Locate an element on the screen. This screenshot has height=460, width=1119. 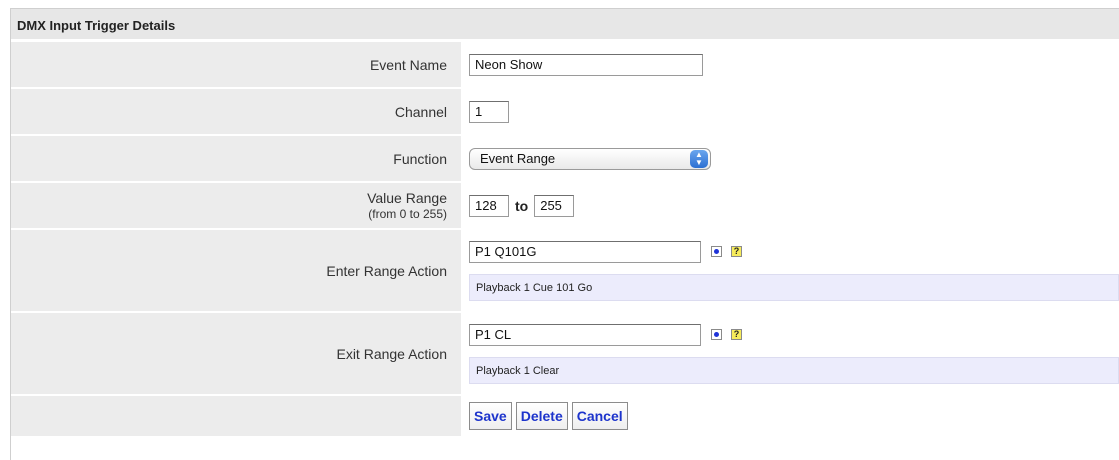
save-button: Save is located at coordinates (490, 416).